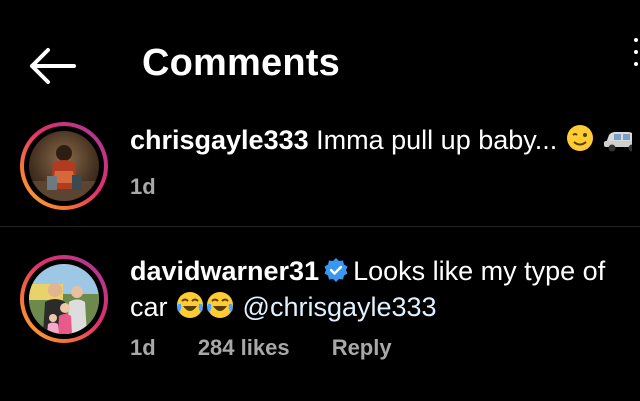 The height and width of the screenshot is (401, 640). Describe the element at coordinates (636, 60) in the screenshot. I see `more-options-icon` at that location.